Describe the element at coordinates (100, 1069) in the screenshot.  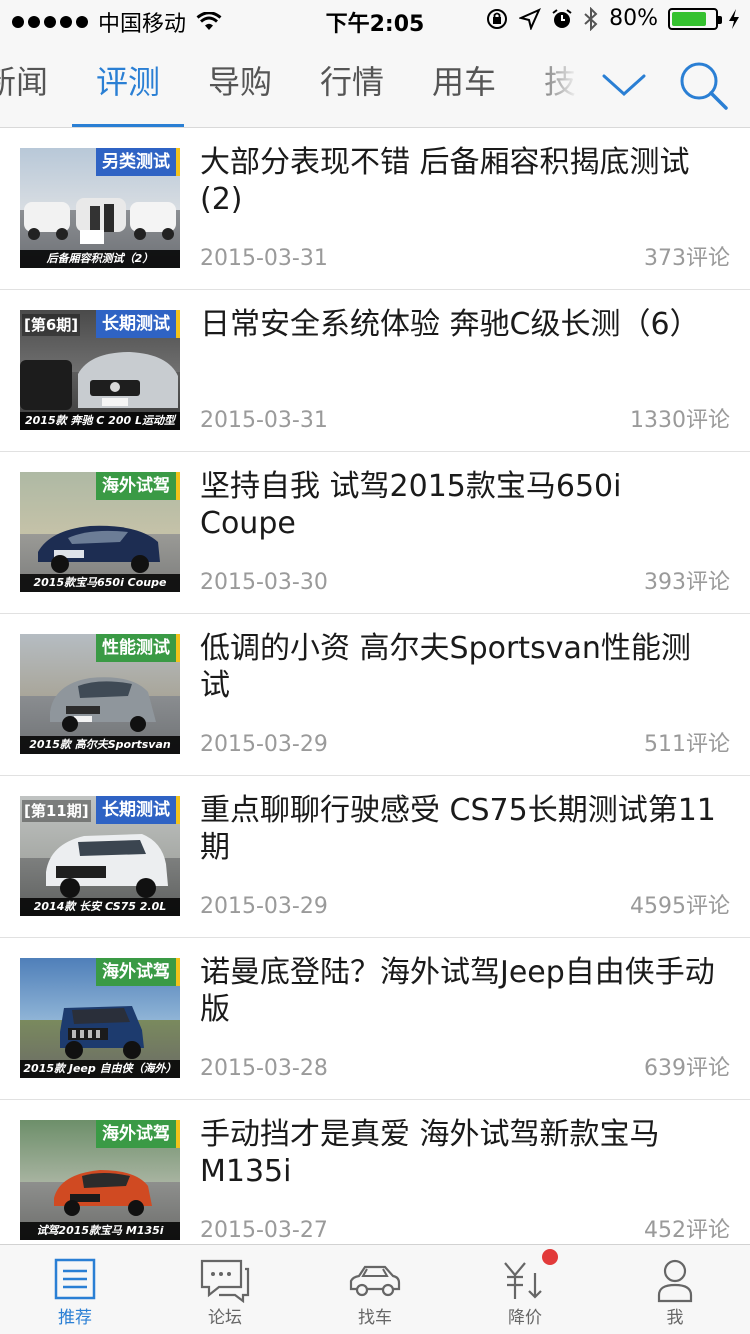
I see `thumbnail-caption: 2015款 Jeep 自由侠（海外）` at that location.